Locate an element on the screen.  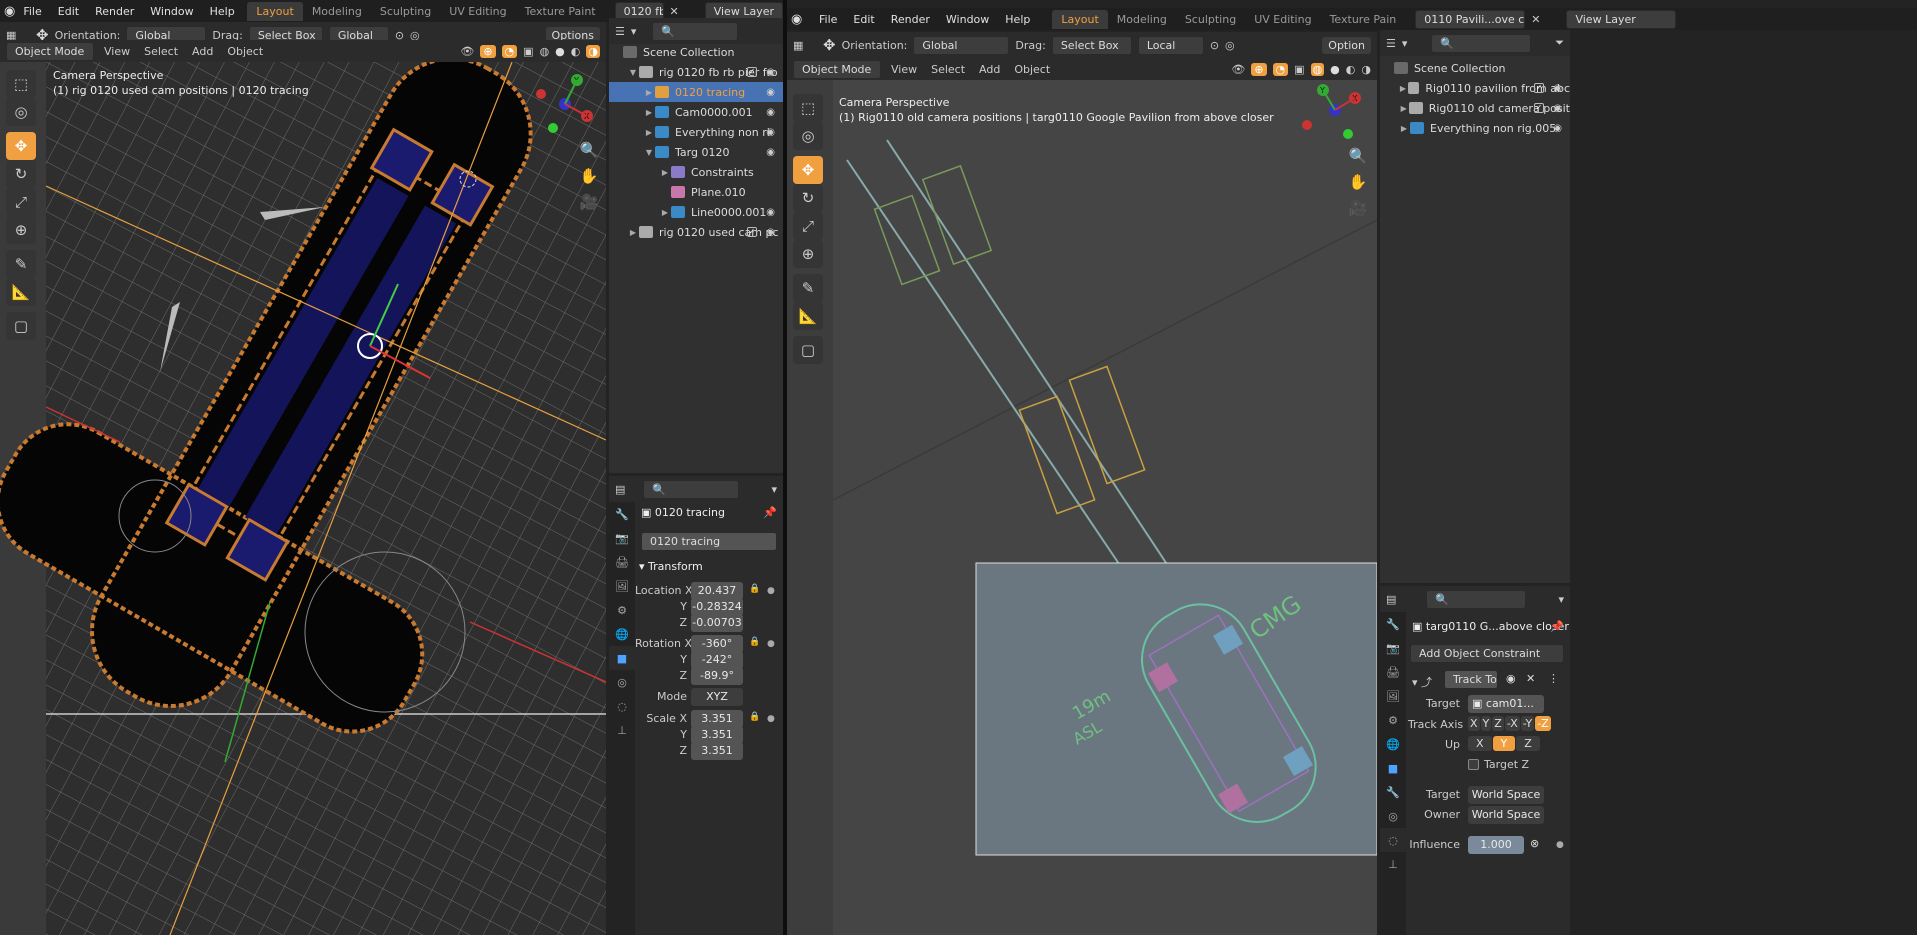
zoom-icon: 🔍 is located at coordinates (589, 150).